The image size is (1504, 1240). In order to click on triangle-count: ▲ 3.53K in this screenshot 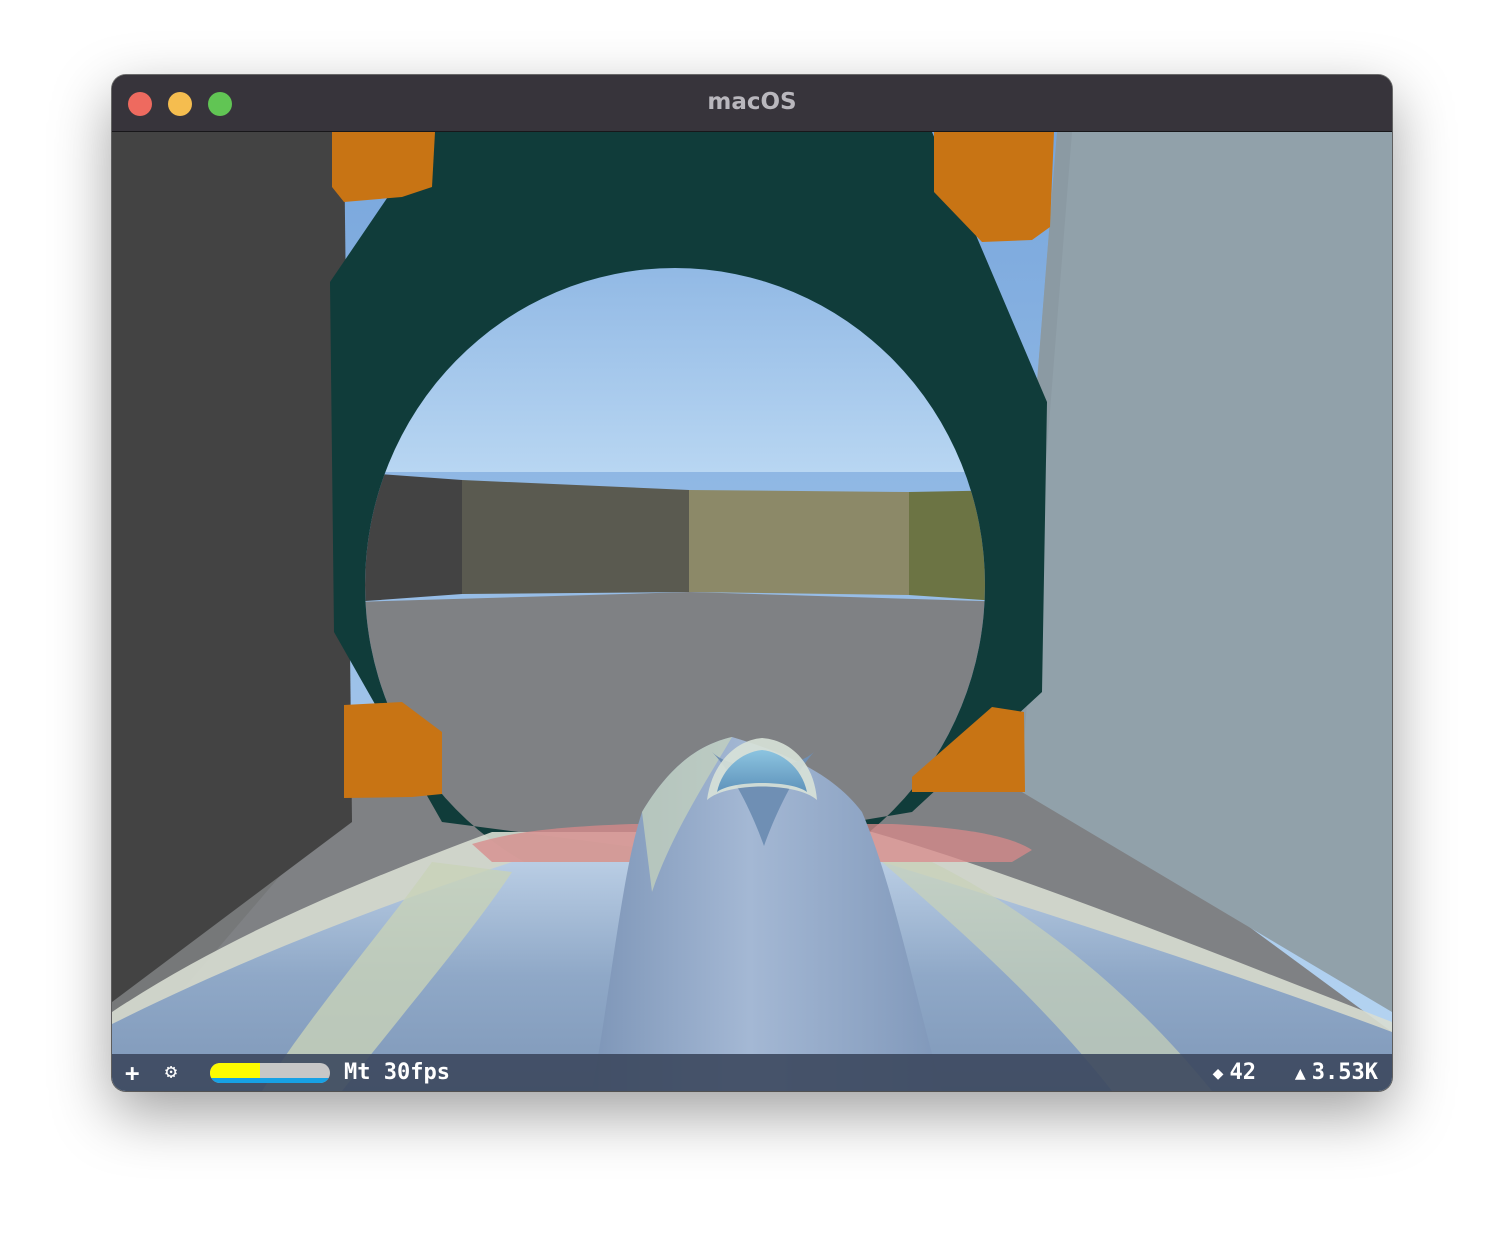, I will do `click(1336, 1072)`.